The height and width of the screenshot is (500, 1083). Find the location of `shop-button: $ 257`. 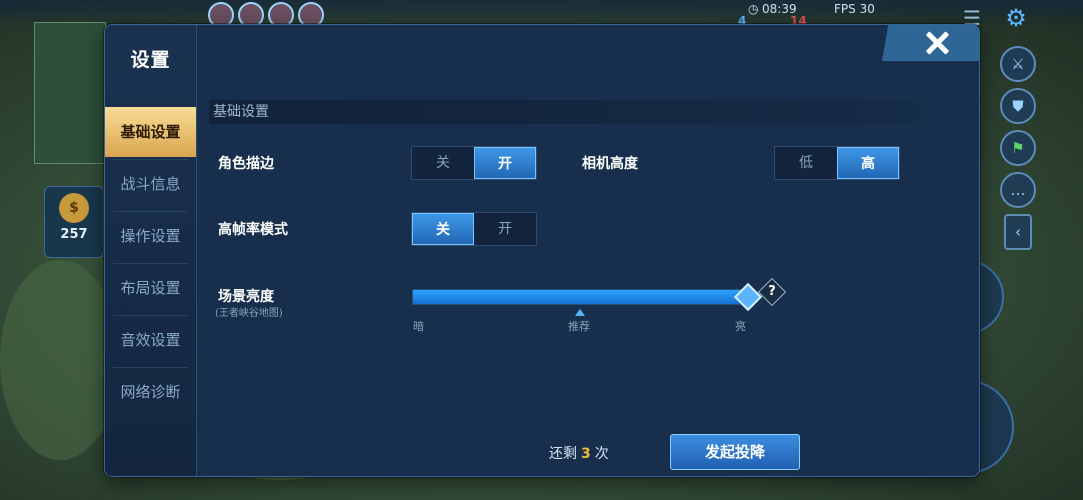

shop-button: $ 257 is located at coordinates (74, 222).